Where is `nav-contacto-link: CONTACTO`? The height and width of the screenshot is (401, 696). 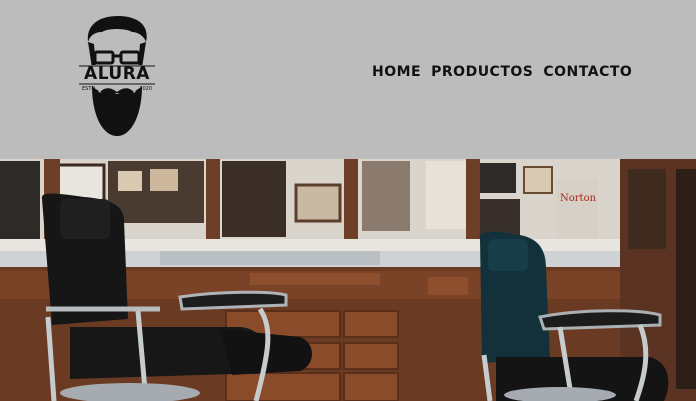
nav-contacto-link: CONTACTO is located at coordinates (587, 72).